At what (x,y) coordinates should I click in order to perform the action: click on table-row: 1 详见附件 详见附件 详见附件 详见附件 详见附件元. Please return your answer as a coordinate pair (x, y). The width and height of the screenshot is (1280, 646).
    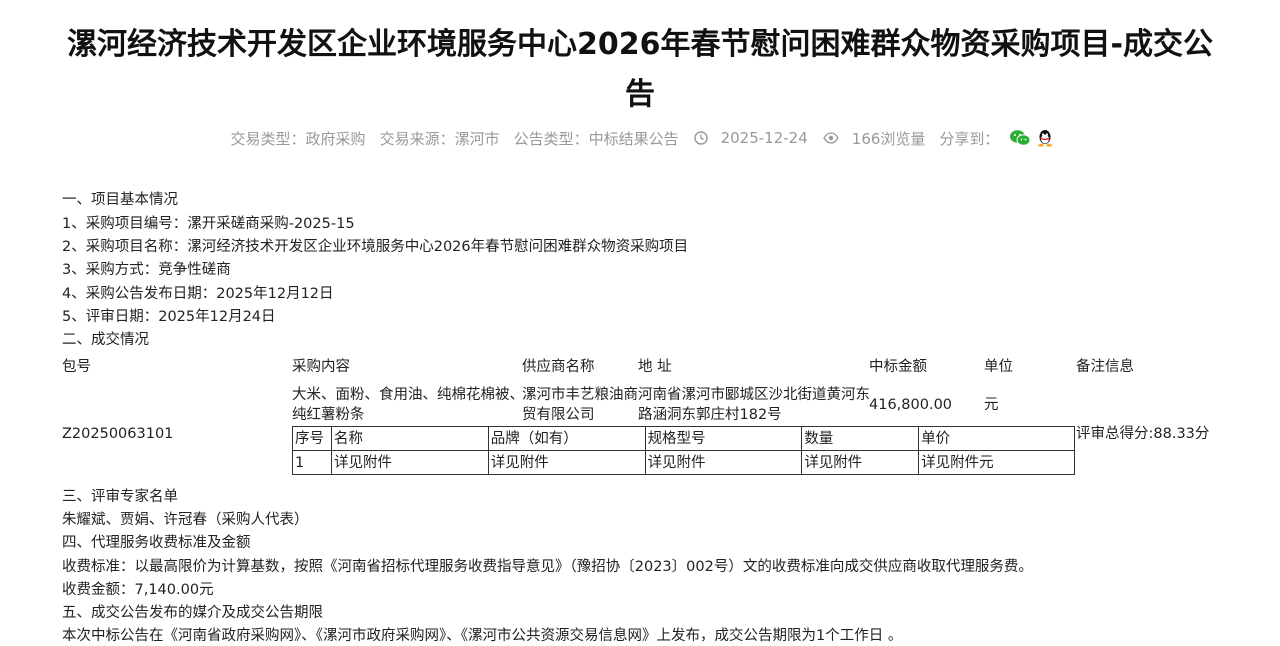
    Looking at the image, I should click on (683, 462).